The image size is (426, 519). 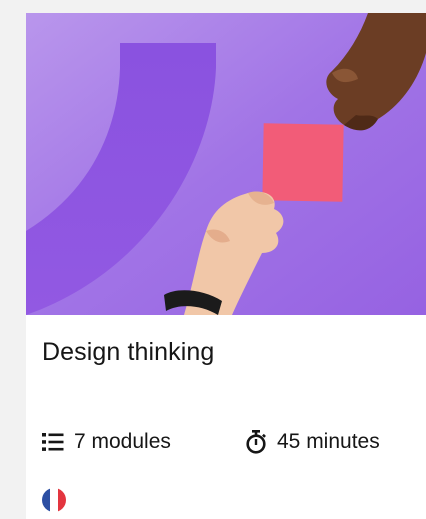 What do you see at coordinates (328, 441) in the screenshot?
I see `duration-label: 45 minutes` at bounding box center [328, 441].